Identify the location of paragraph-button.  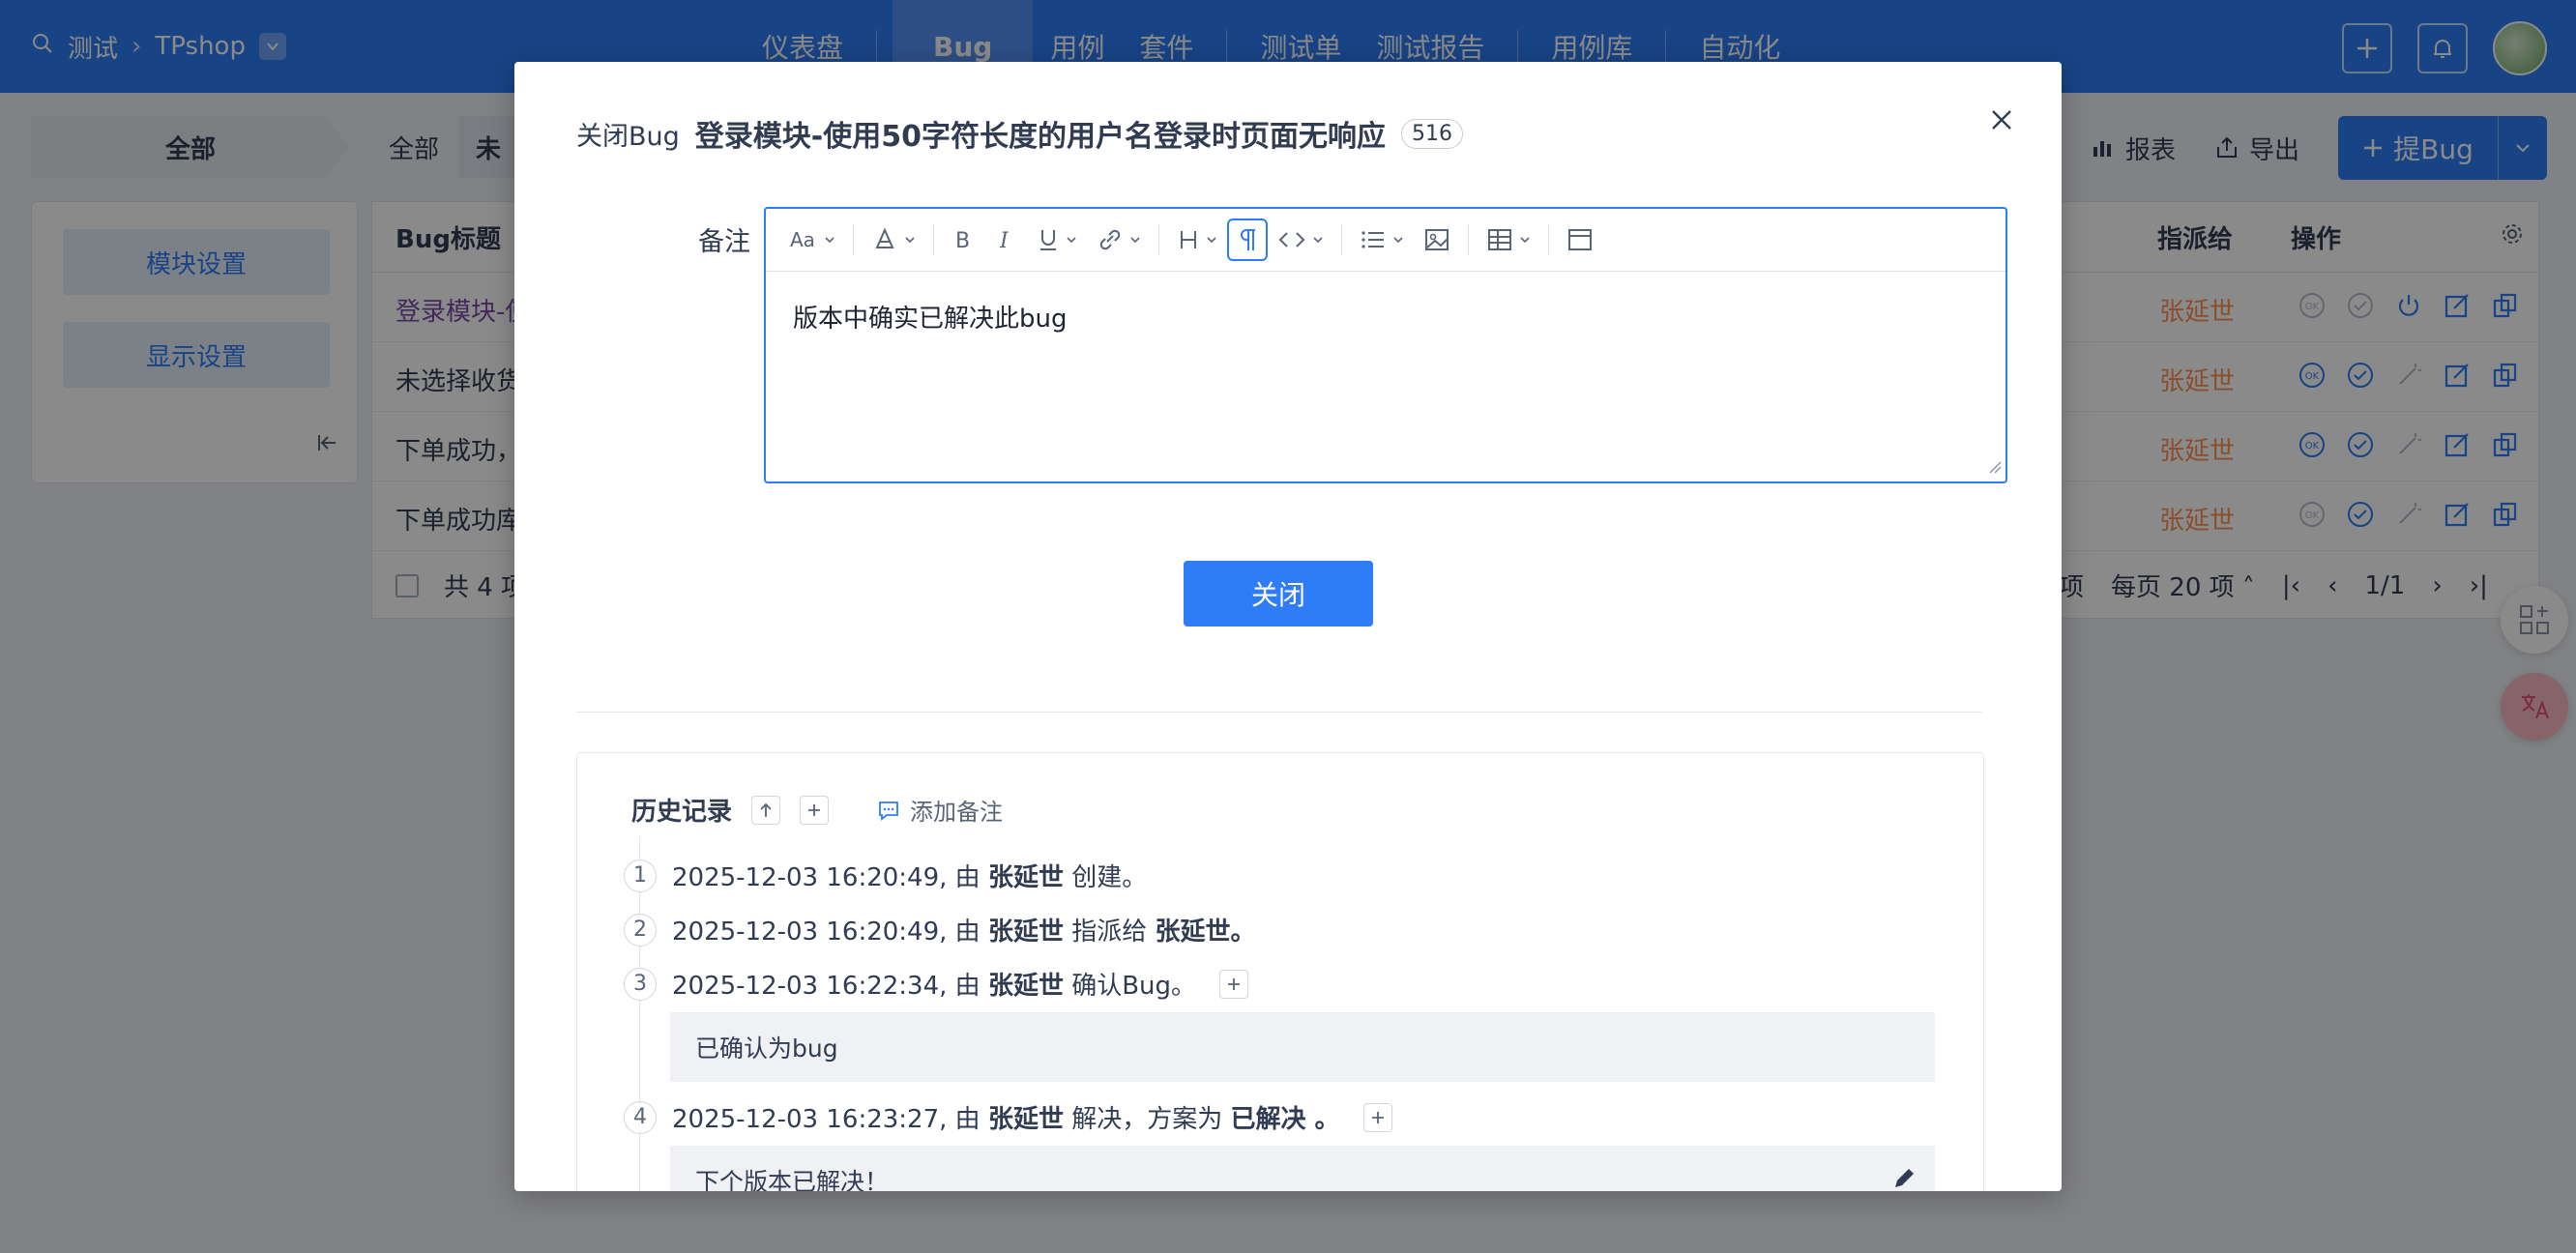
(1247, 240).